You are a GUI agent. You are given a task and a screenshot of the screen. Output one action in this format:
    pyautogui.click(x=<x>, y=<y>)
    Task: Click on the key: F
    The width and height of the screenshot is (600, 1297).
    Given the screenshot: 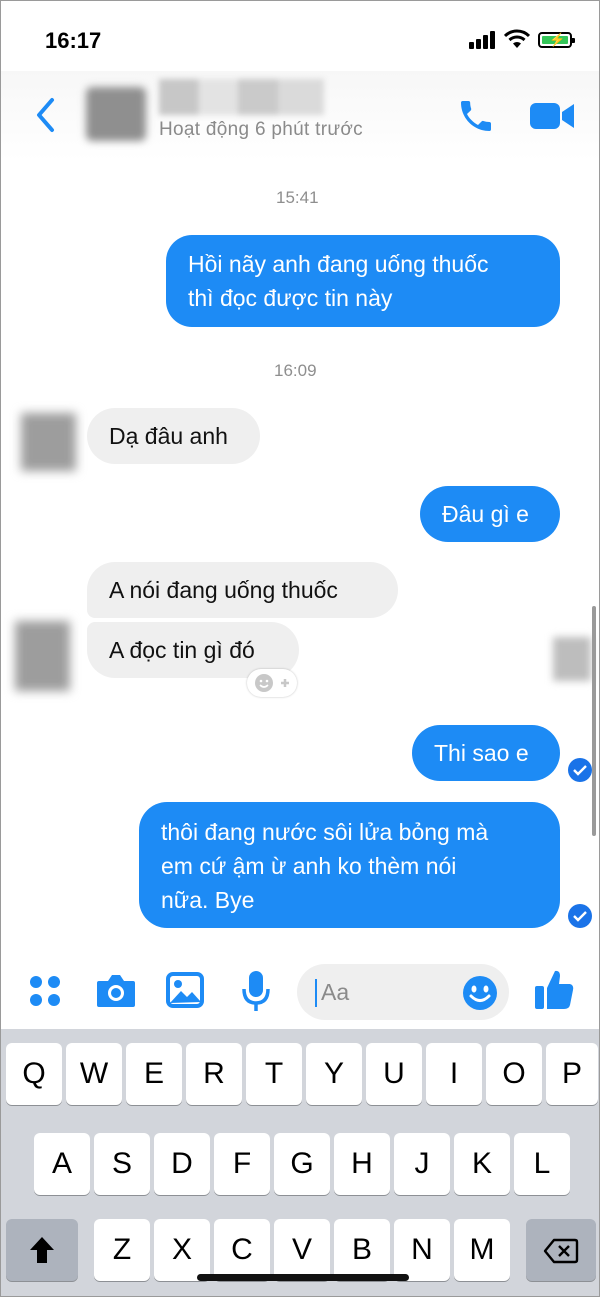 What is the action you would take?
    pyautogui.click(x=242, y=1164)
    